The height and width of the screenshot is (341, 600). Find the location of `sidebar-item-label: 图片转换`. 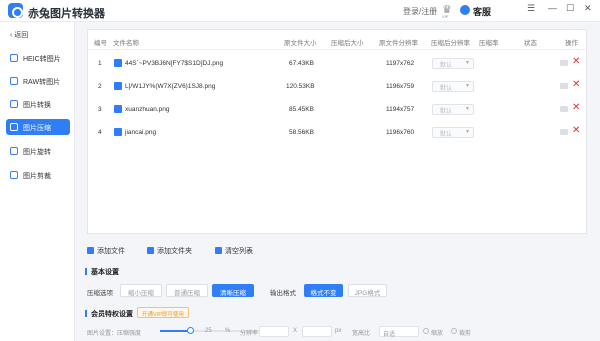

sidebar-item-label: 图片转换 is located at coordinates (37, 105).